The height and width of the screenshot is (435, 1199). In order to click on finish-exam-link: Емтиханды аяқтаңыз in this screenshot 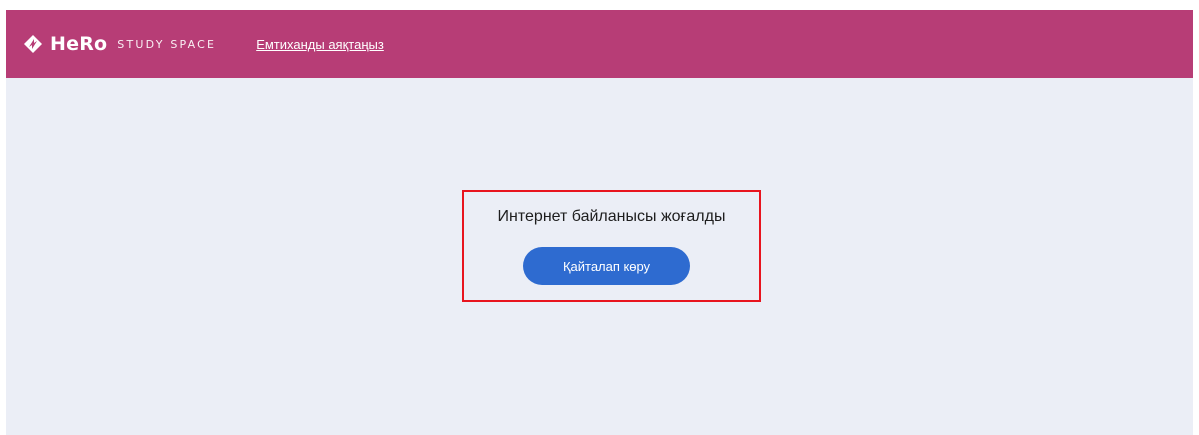, I will do `click(320, 44)`.